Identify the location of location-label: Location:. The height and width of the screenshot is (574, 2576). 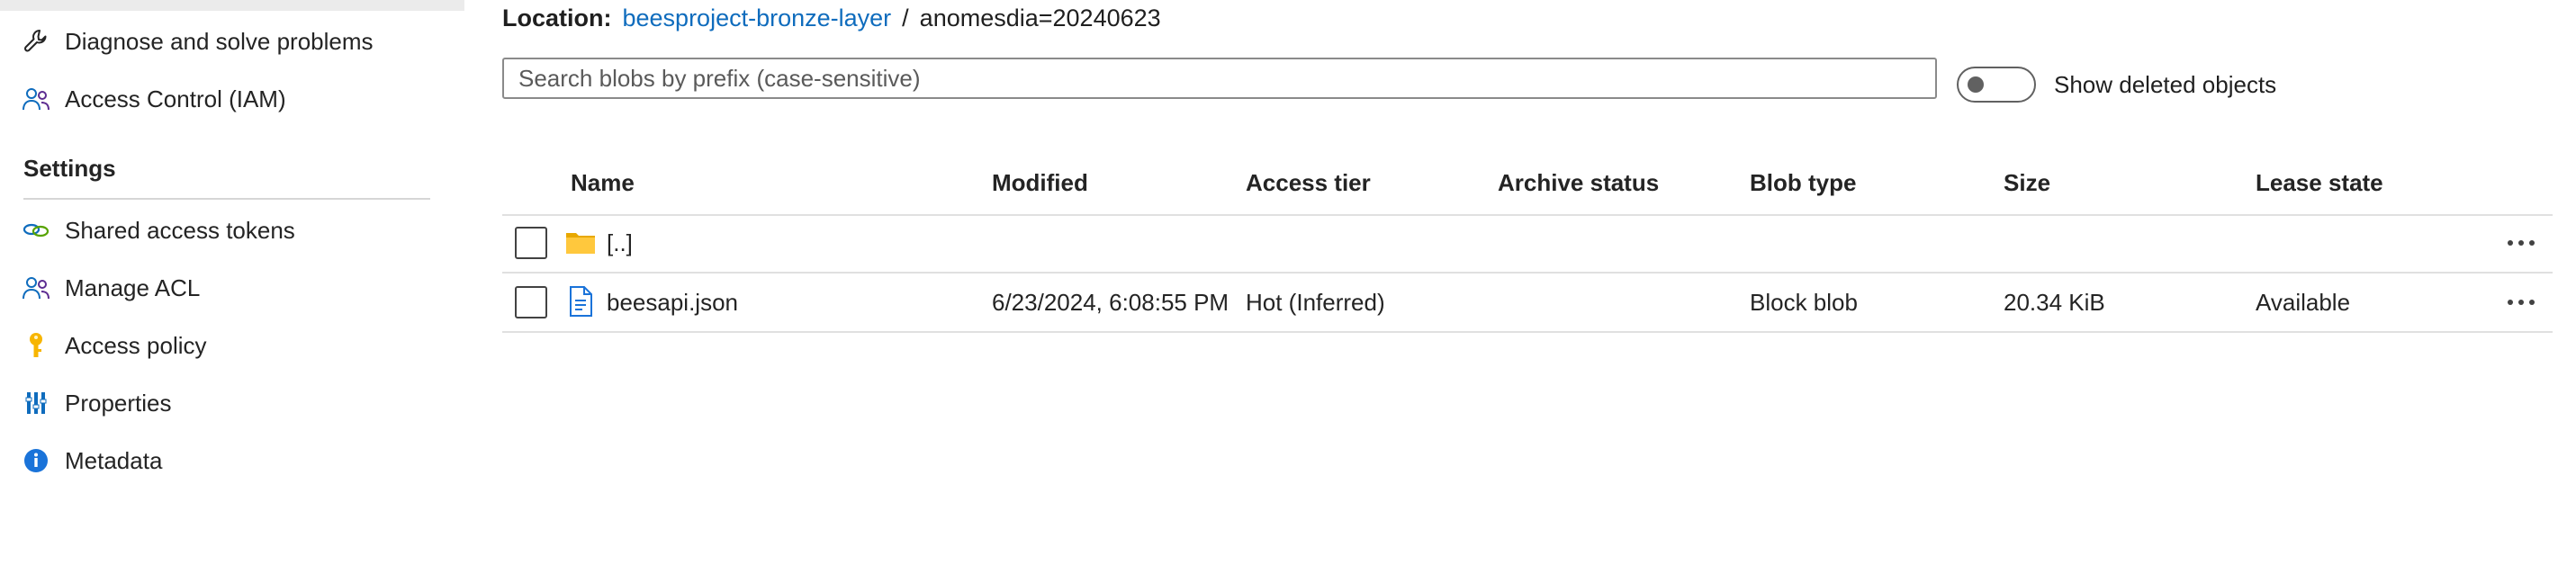
(557, 17).